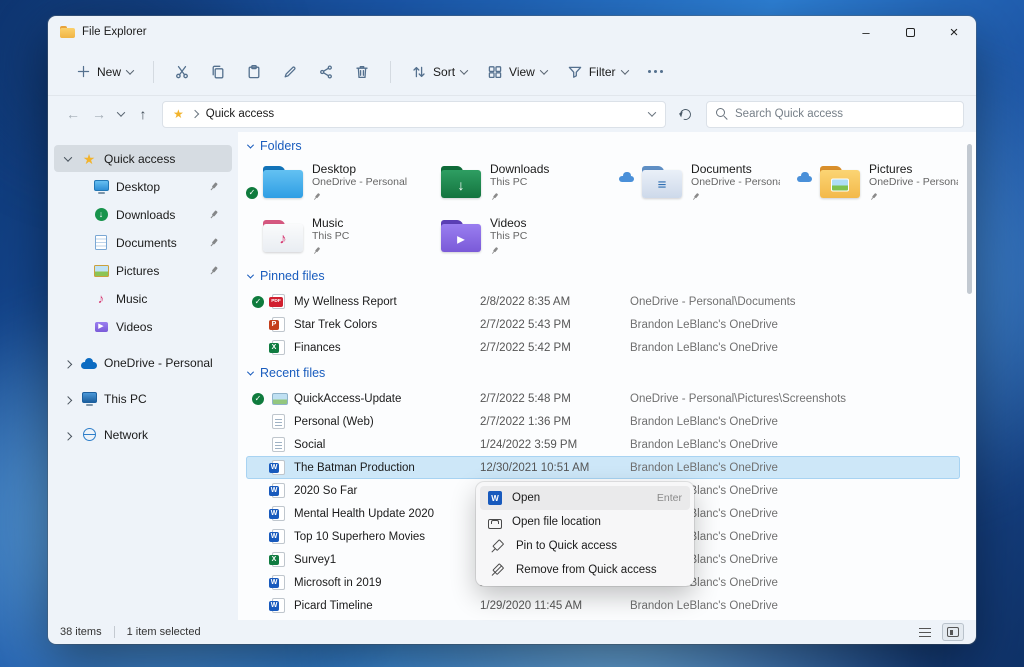 The width and height of the screenshot is (1024, 667). I want to click on copy-button, so click(218, 72).